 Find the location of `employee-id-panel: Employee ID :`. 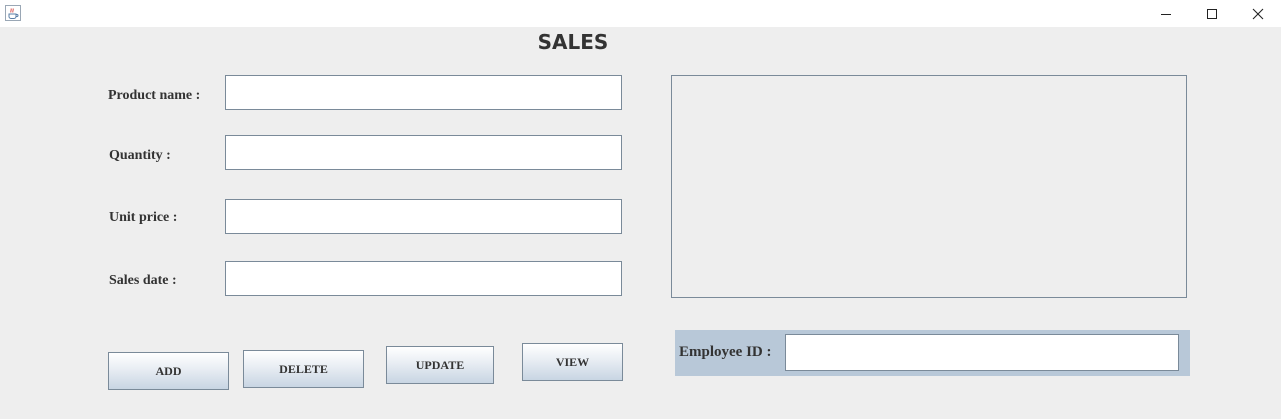

employee-id-panel: Employee ID : is located at coordinates (932, 353).